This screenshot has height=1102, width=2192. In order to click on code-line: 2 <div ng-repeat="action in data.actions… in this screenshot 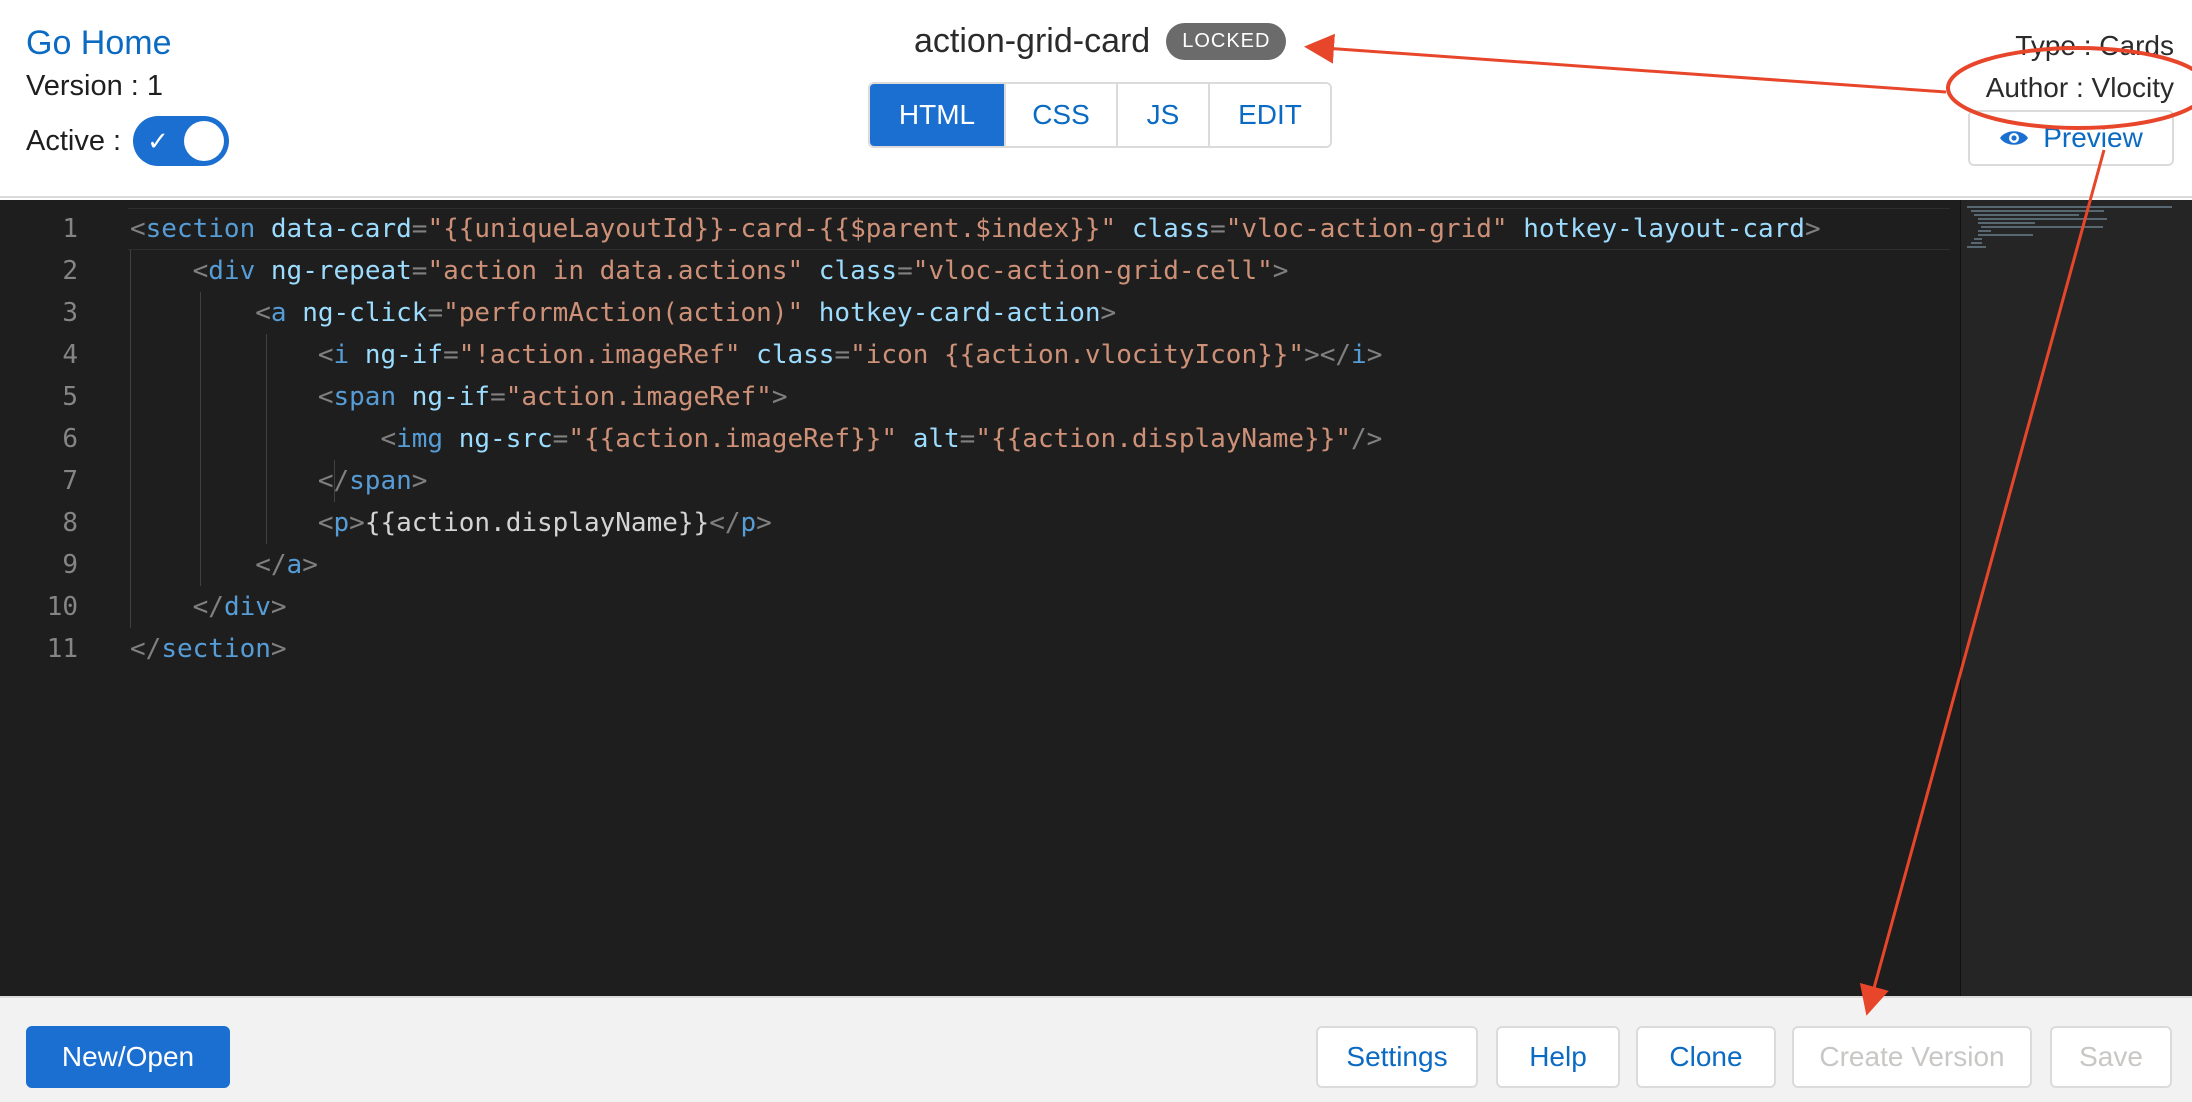, I will do `click(979, 271)`.